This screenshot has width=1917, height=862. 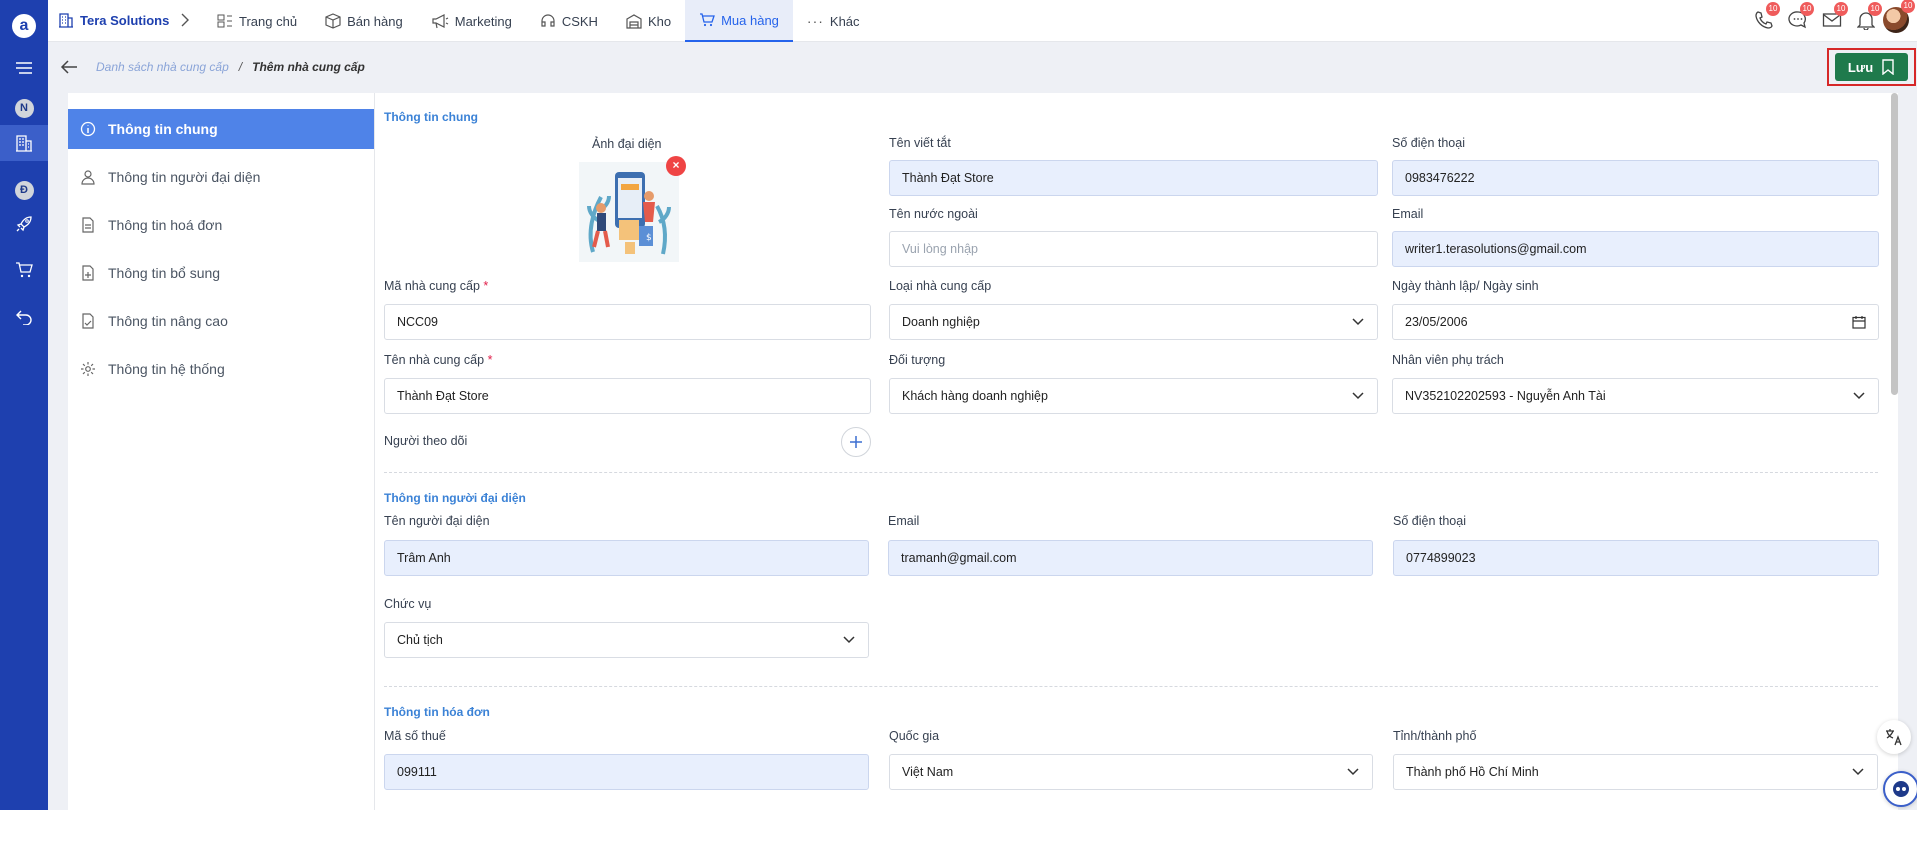 I want to click on breadcrumb-parent-link: Danh sách nhà cung cấp, so click(x=162, y=67).